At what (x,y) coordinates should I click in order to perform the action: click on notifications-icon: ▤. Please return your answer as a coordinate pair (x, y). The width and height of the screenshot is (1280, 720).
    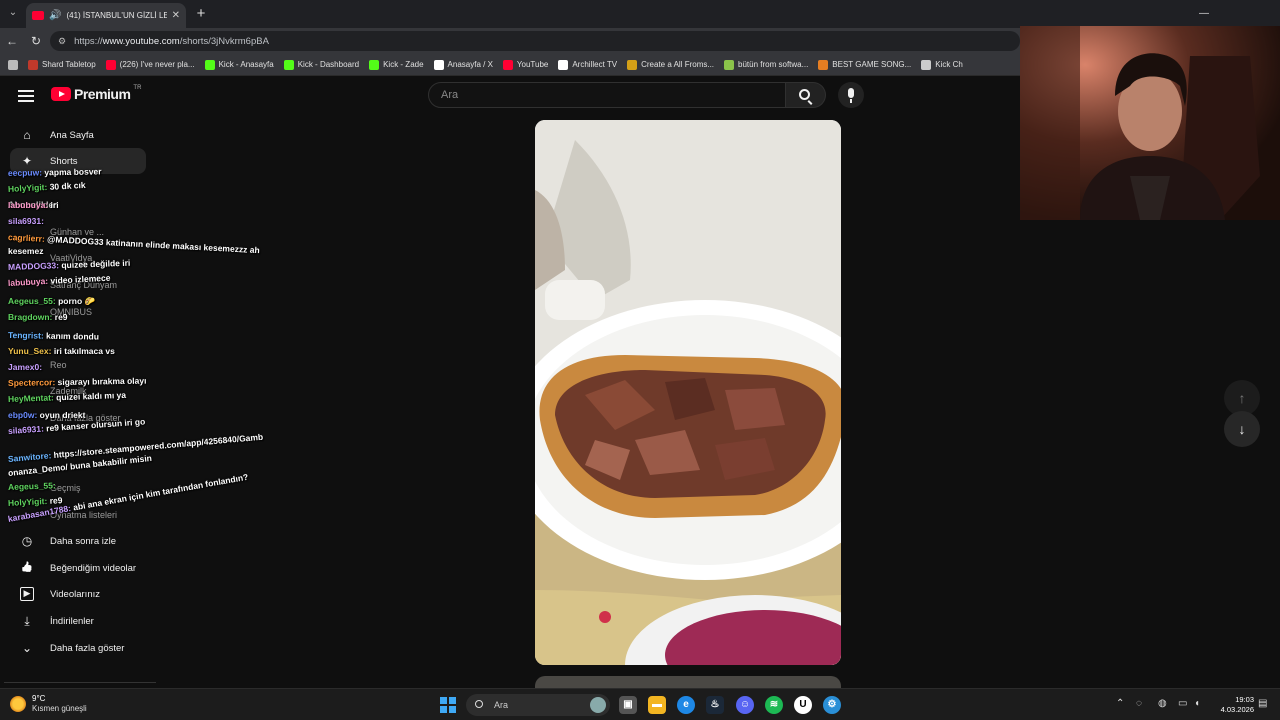
    Looking at the image, I should click on (1262, 703).